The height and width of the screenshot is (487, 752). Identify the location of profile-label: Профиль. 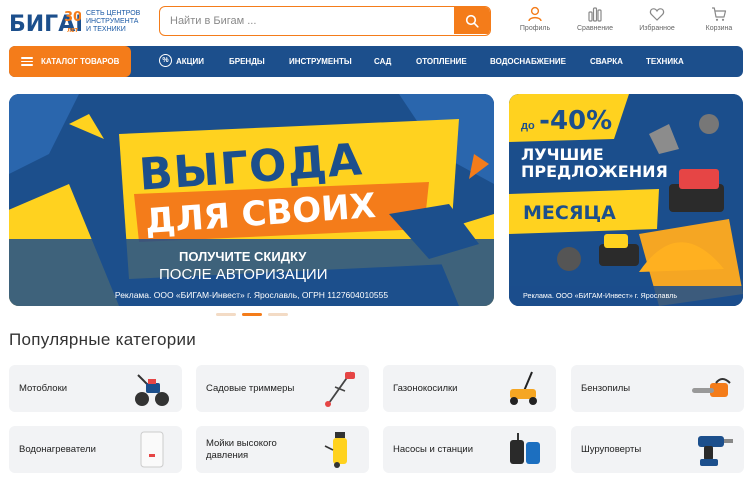
(535, 28).